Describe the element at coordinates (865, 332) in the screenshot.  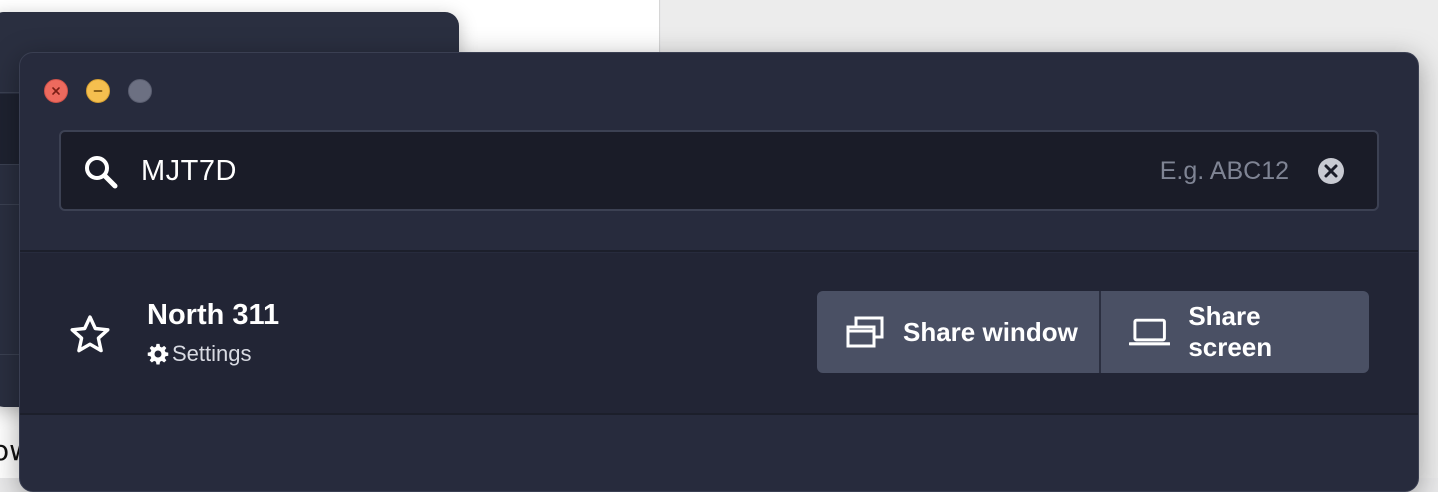
I see `windows-icon` at that location.